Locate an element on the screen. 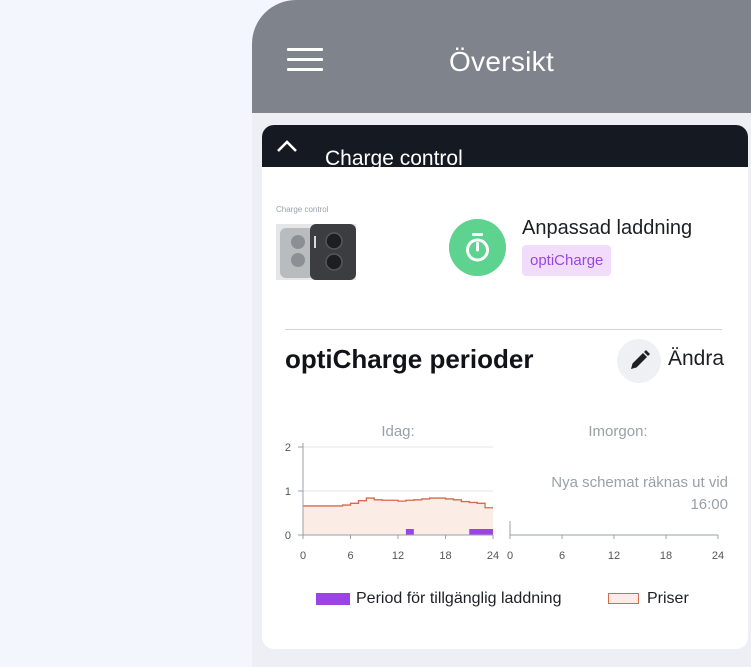 This screenshot has height=667, width=751. x-tick-label: 0 is located at coordinates (303, 556).